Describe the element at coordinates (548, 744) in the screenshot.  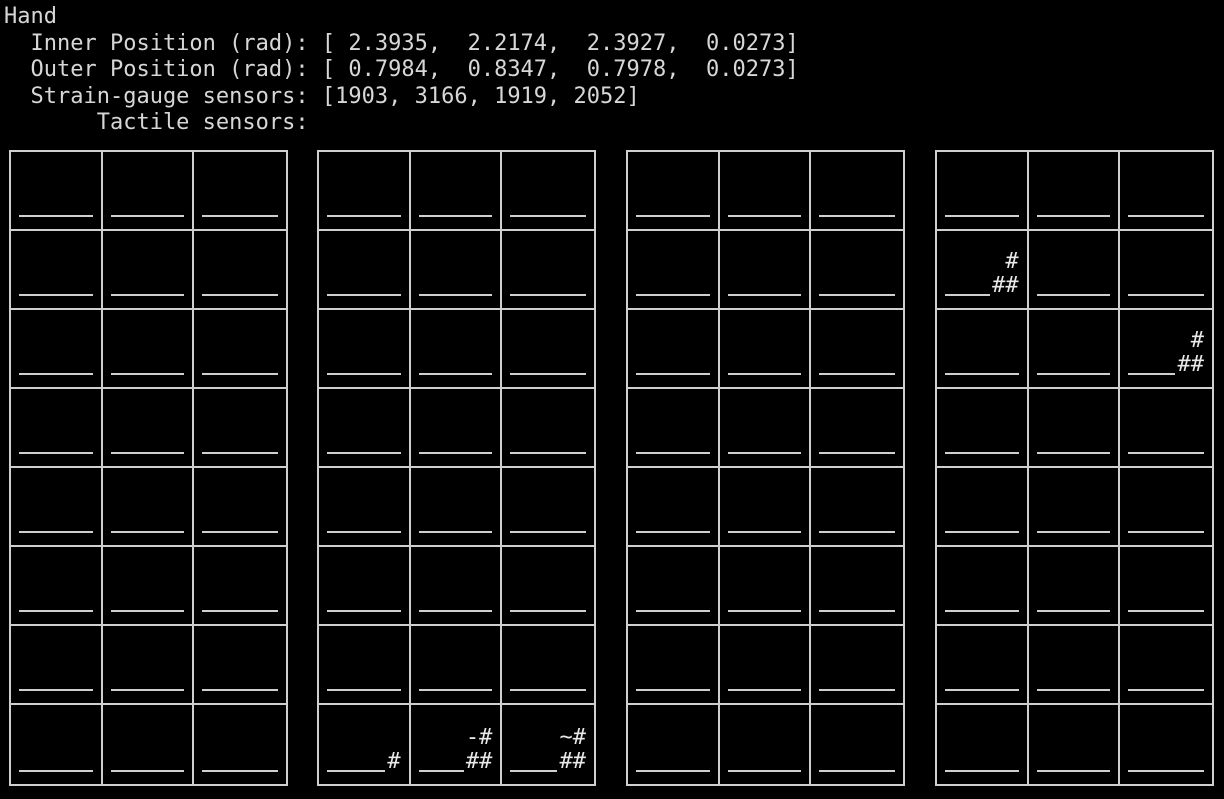
I see `tactile-cell: ~# ##` at that location.